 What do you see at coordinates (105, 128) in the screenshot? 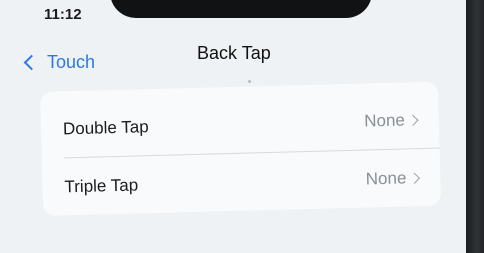
I see `double-tap-label: Double Tap` at bounding box center [105, 128].